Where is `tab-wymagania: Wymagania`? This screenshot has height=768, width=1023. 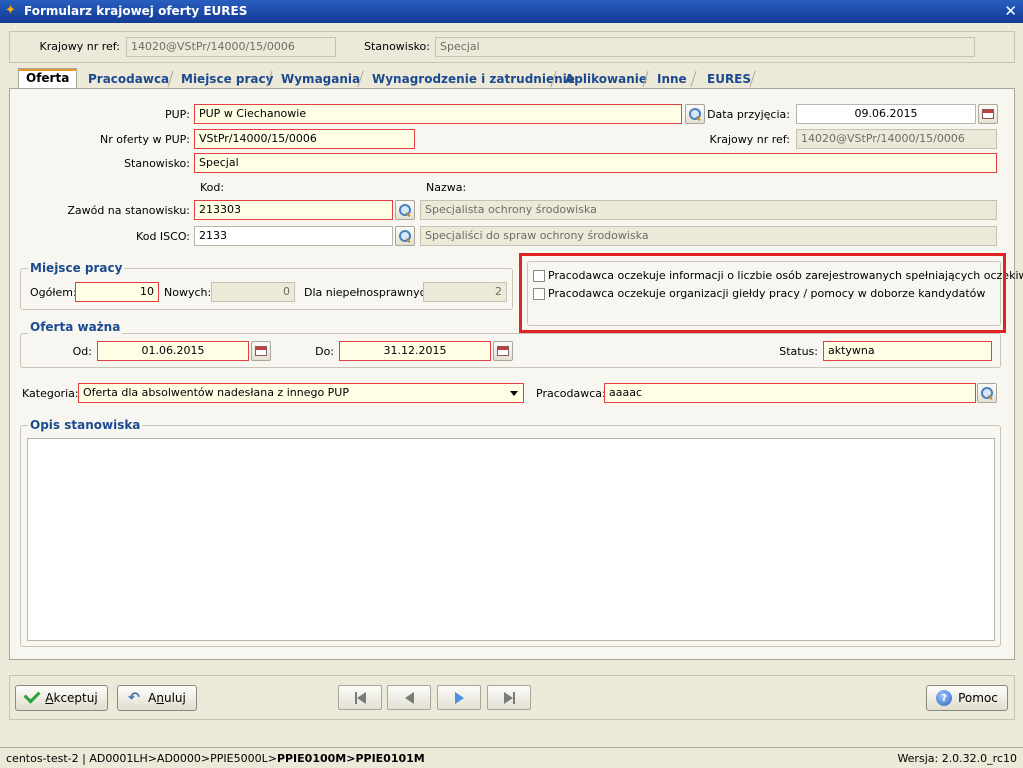
tab-wymagania: Wymagania is located at coordinates (320, 78).